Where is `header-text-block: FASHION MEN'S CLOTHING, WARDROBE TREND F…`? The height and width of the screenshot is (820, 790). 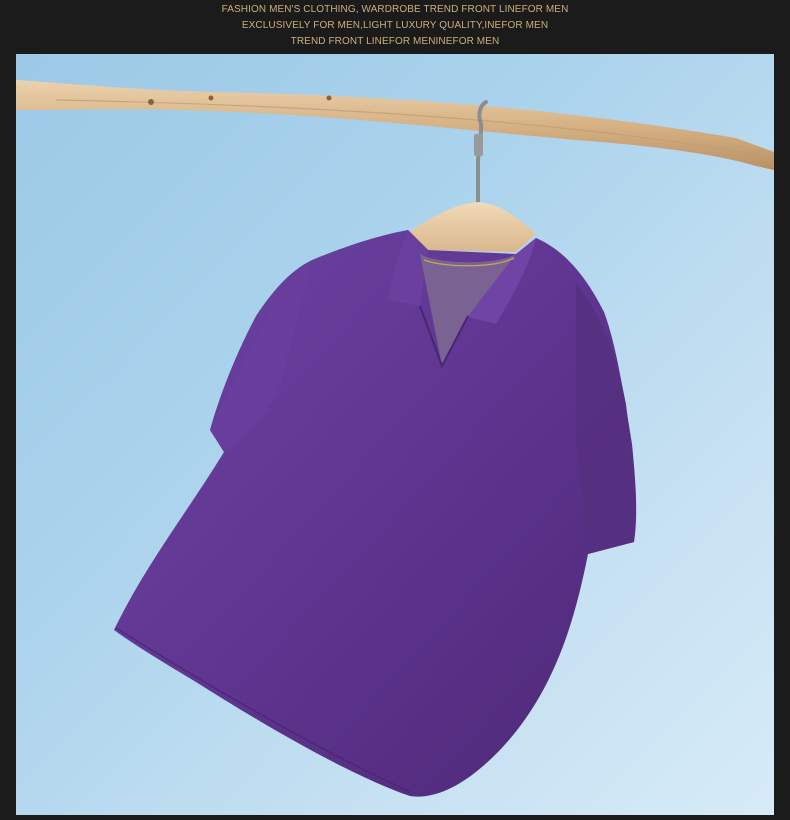 header-text-block: FASHION MEN'S CLOTHING, WARDROBE TREND F… is located at coordinates (395, 27).